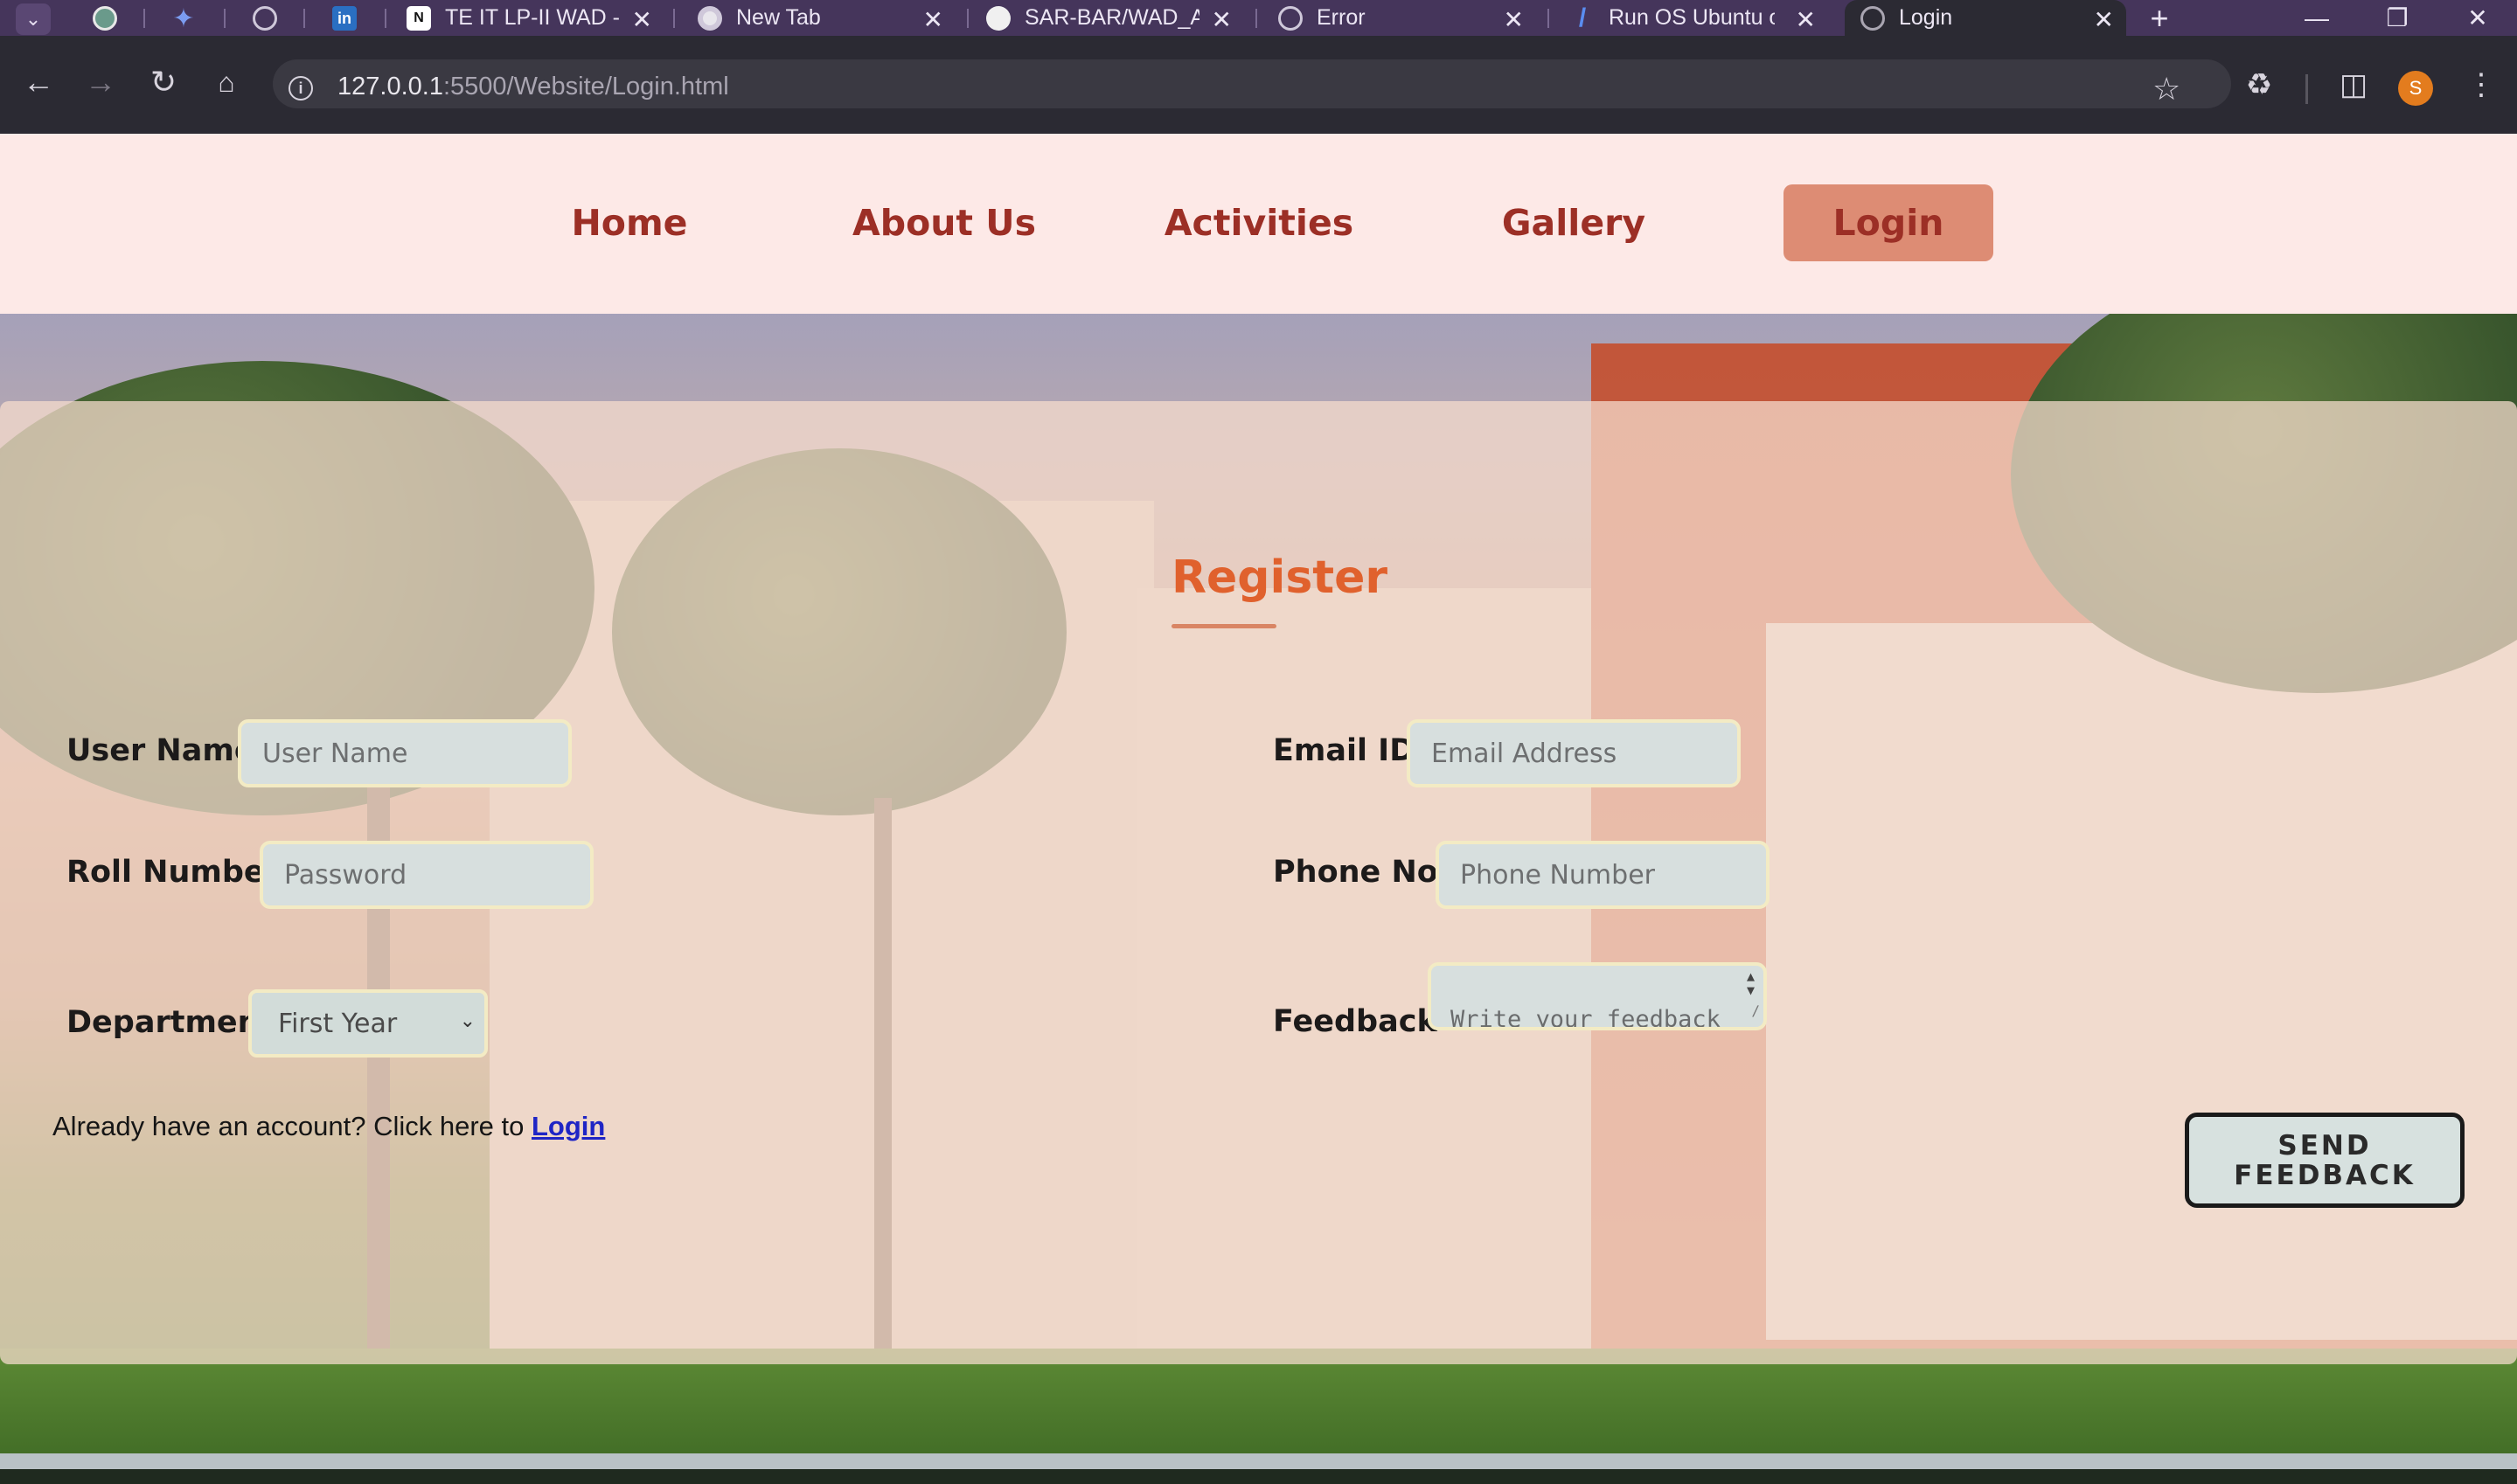 The height and width of the screenshot is (1484, 2517). I want to click on gemini-icon: ✦, so click(183, 18).